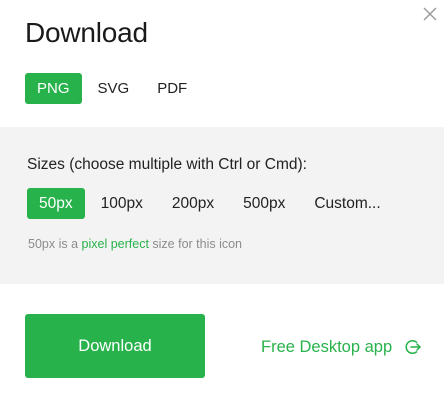  Describe the element at coordinates (115, 346) in the screenshot. I see `download-button: Download` at that location.